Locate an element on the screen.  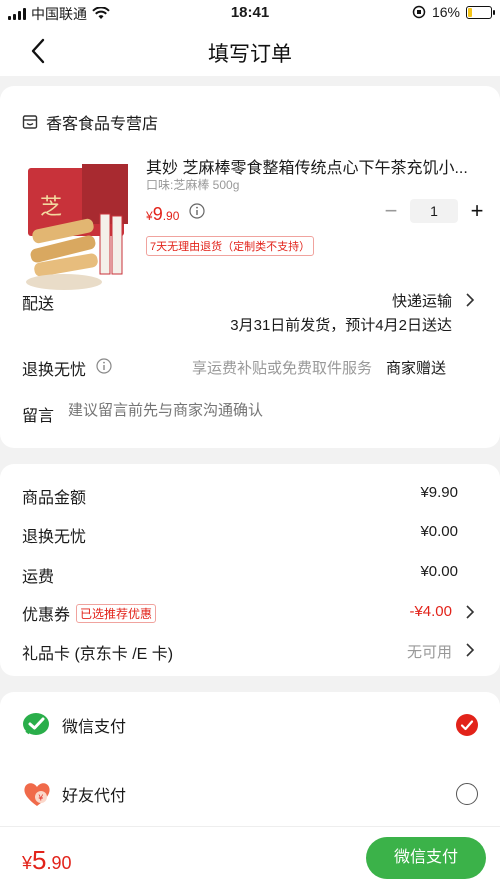
shop-header: 香客食品专营店 is located at coordinates (90, 122).